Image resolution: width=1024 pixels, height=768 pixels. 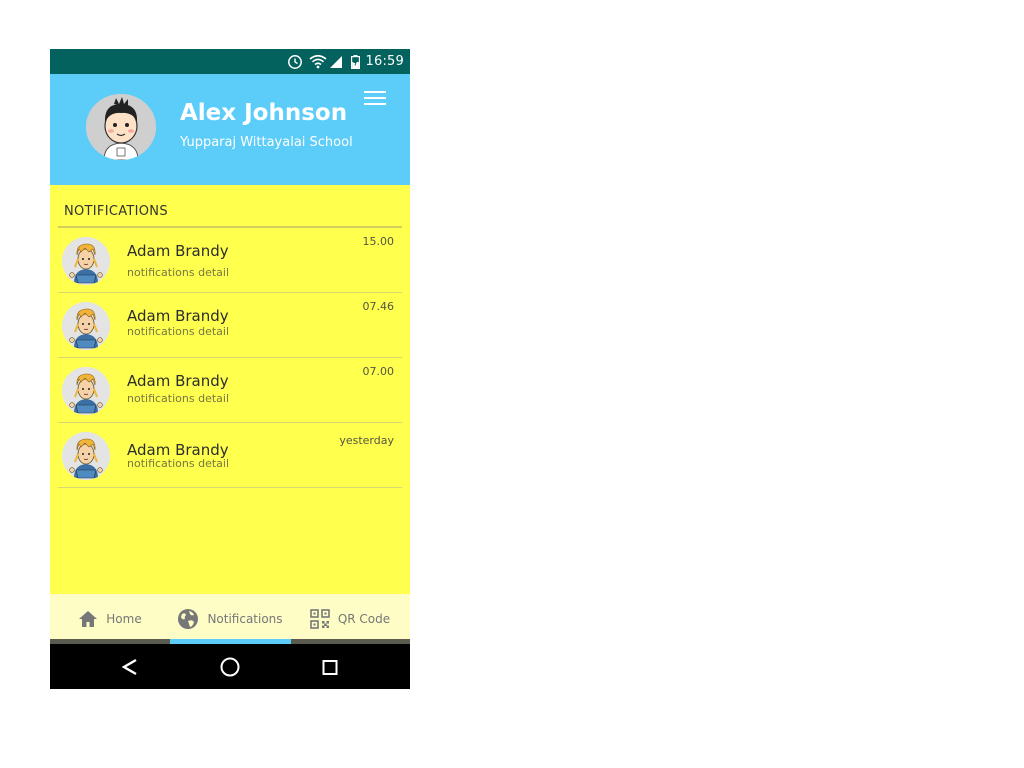 What do you see at coordinates (121, 127) in the screenshot?
I see `avatar` at bounding box center [121, 127].